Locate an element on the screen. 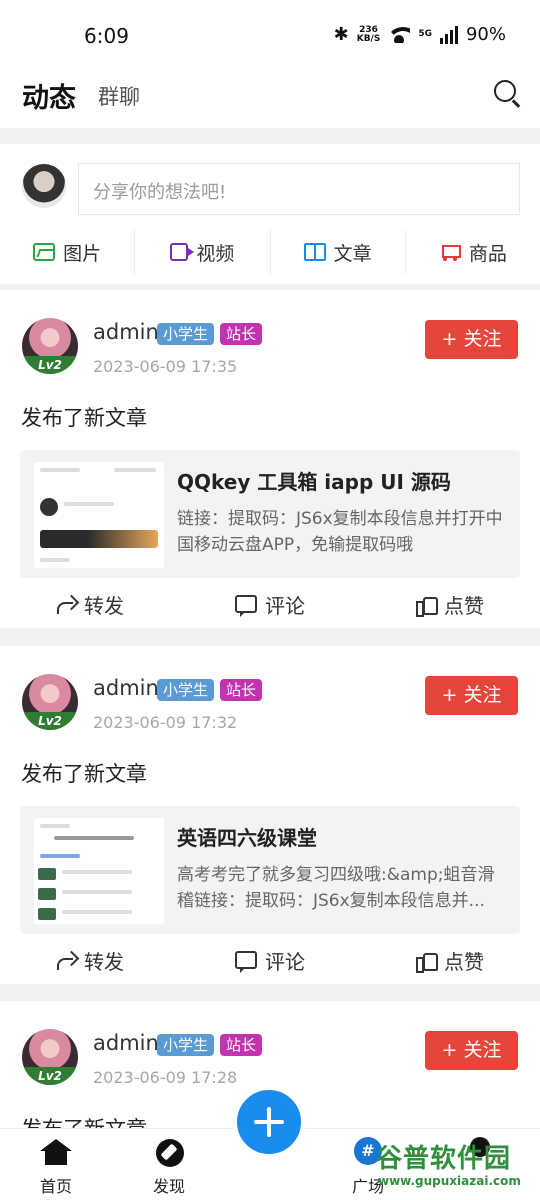  signal-icon is located at coordinates (448, 34).